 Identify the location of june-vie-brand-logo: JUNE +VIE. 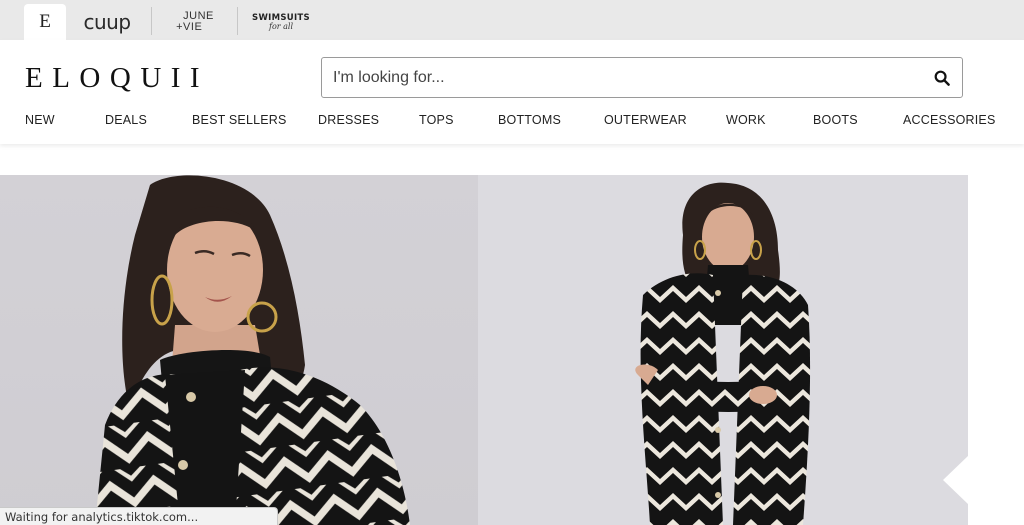
(195, 22).